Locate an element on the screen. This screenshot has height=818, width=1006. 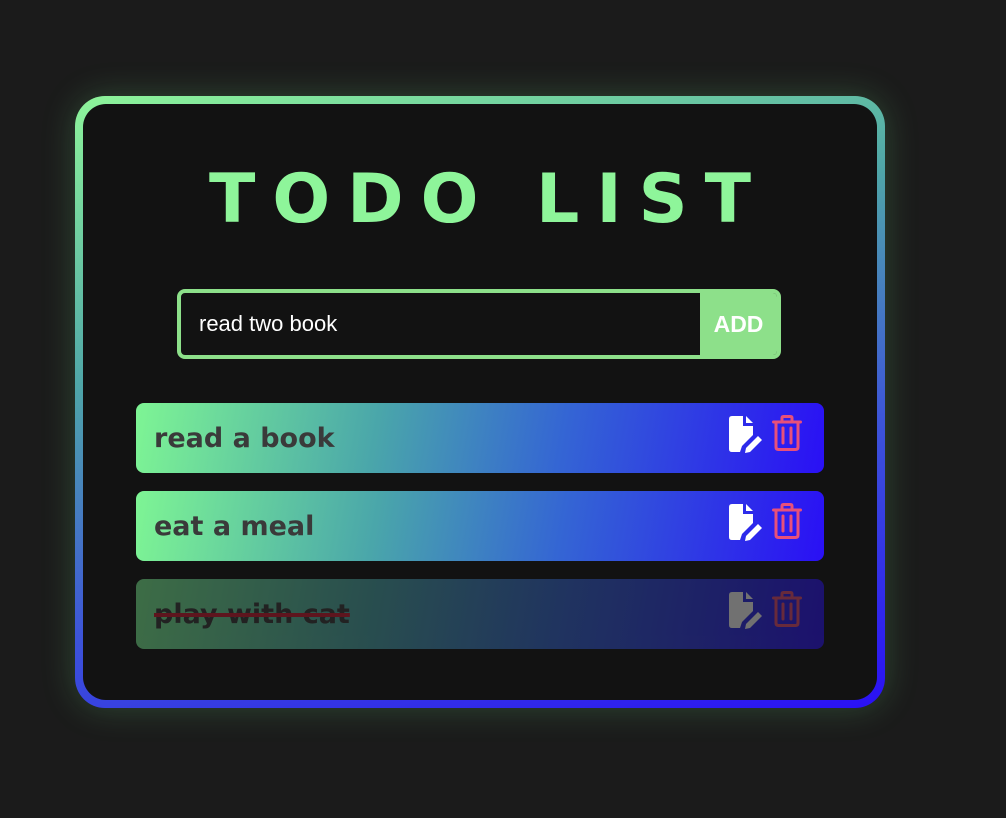
todo-form: ADD is located at coordinates (479, 324).